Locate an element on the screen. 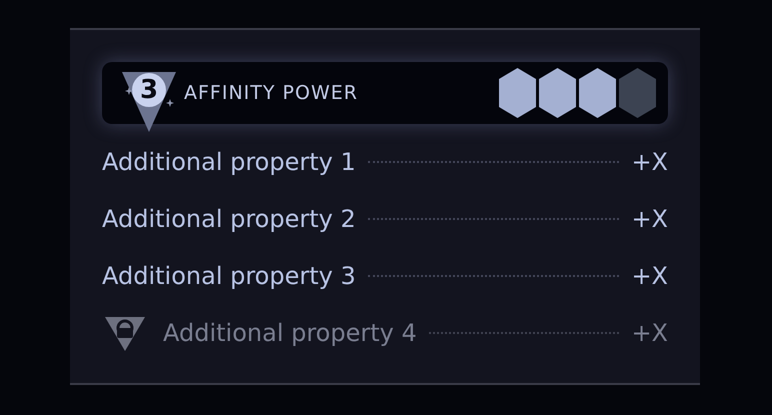 The height and width of the screenshot is (415, 772). property-label: Additional property 3 is located at coordinates (229, 276).